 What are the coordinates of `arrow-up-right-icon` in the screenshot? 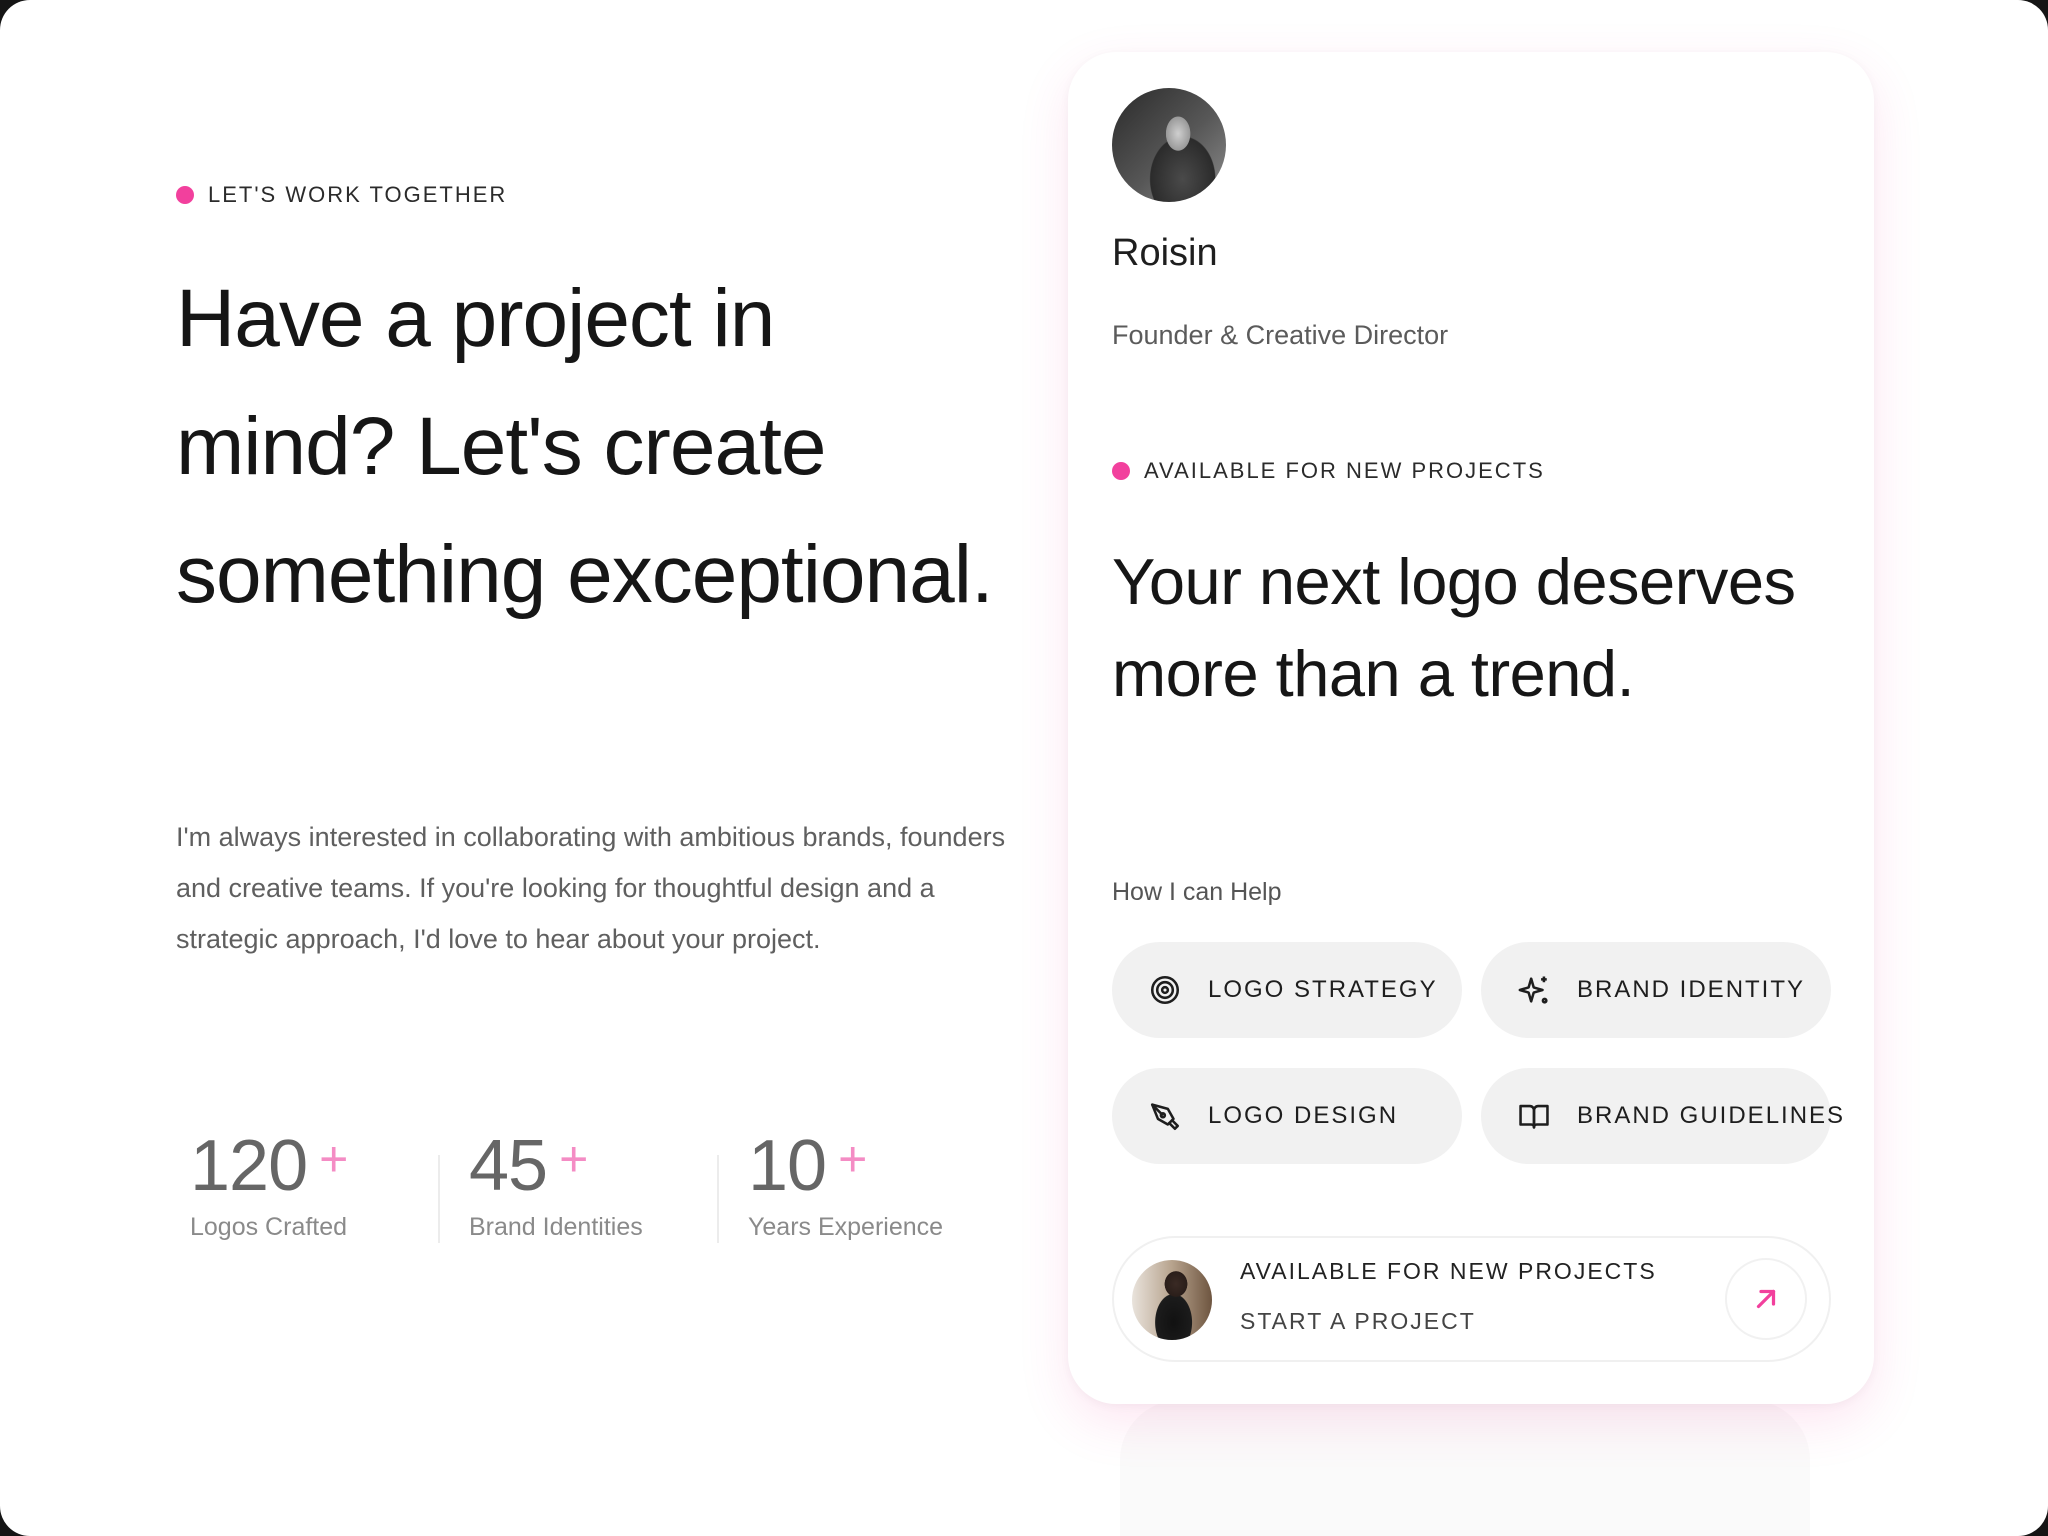 It's located at (1766, 1299).